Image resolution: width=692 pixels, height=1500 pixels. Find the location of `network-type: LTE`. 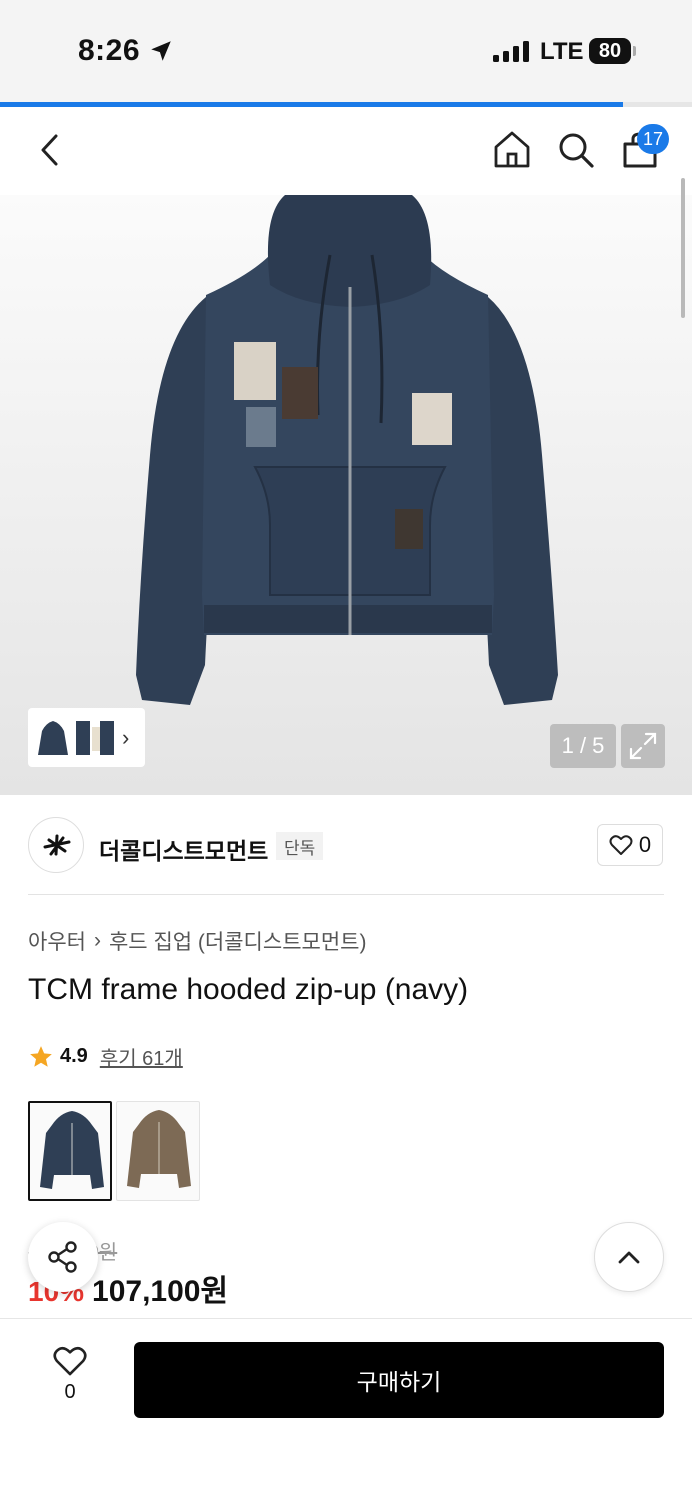

network-type: LTE is located at coordinates (562, 51).